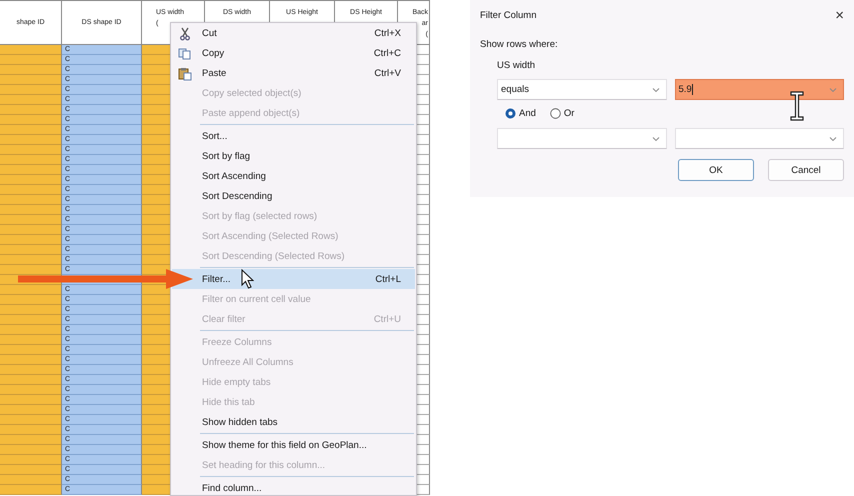 Image resolution: width=854 pixels, height=496 pixels. I want to click on dialog-button: Cancel, so click(806, 170).